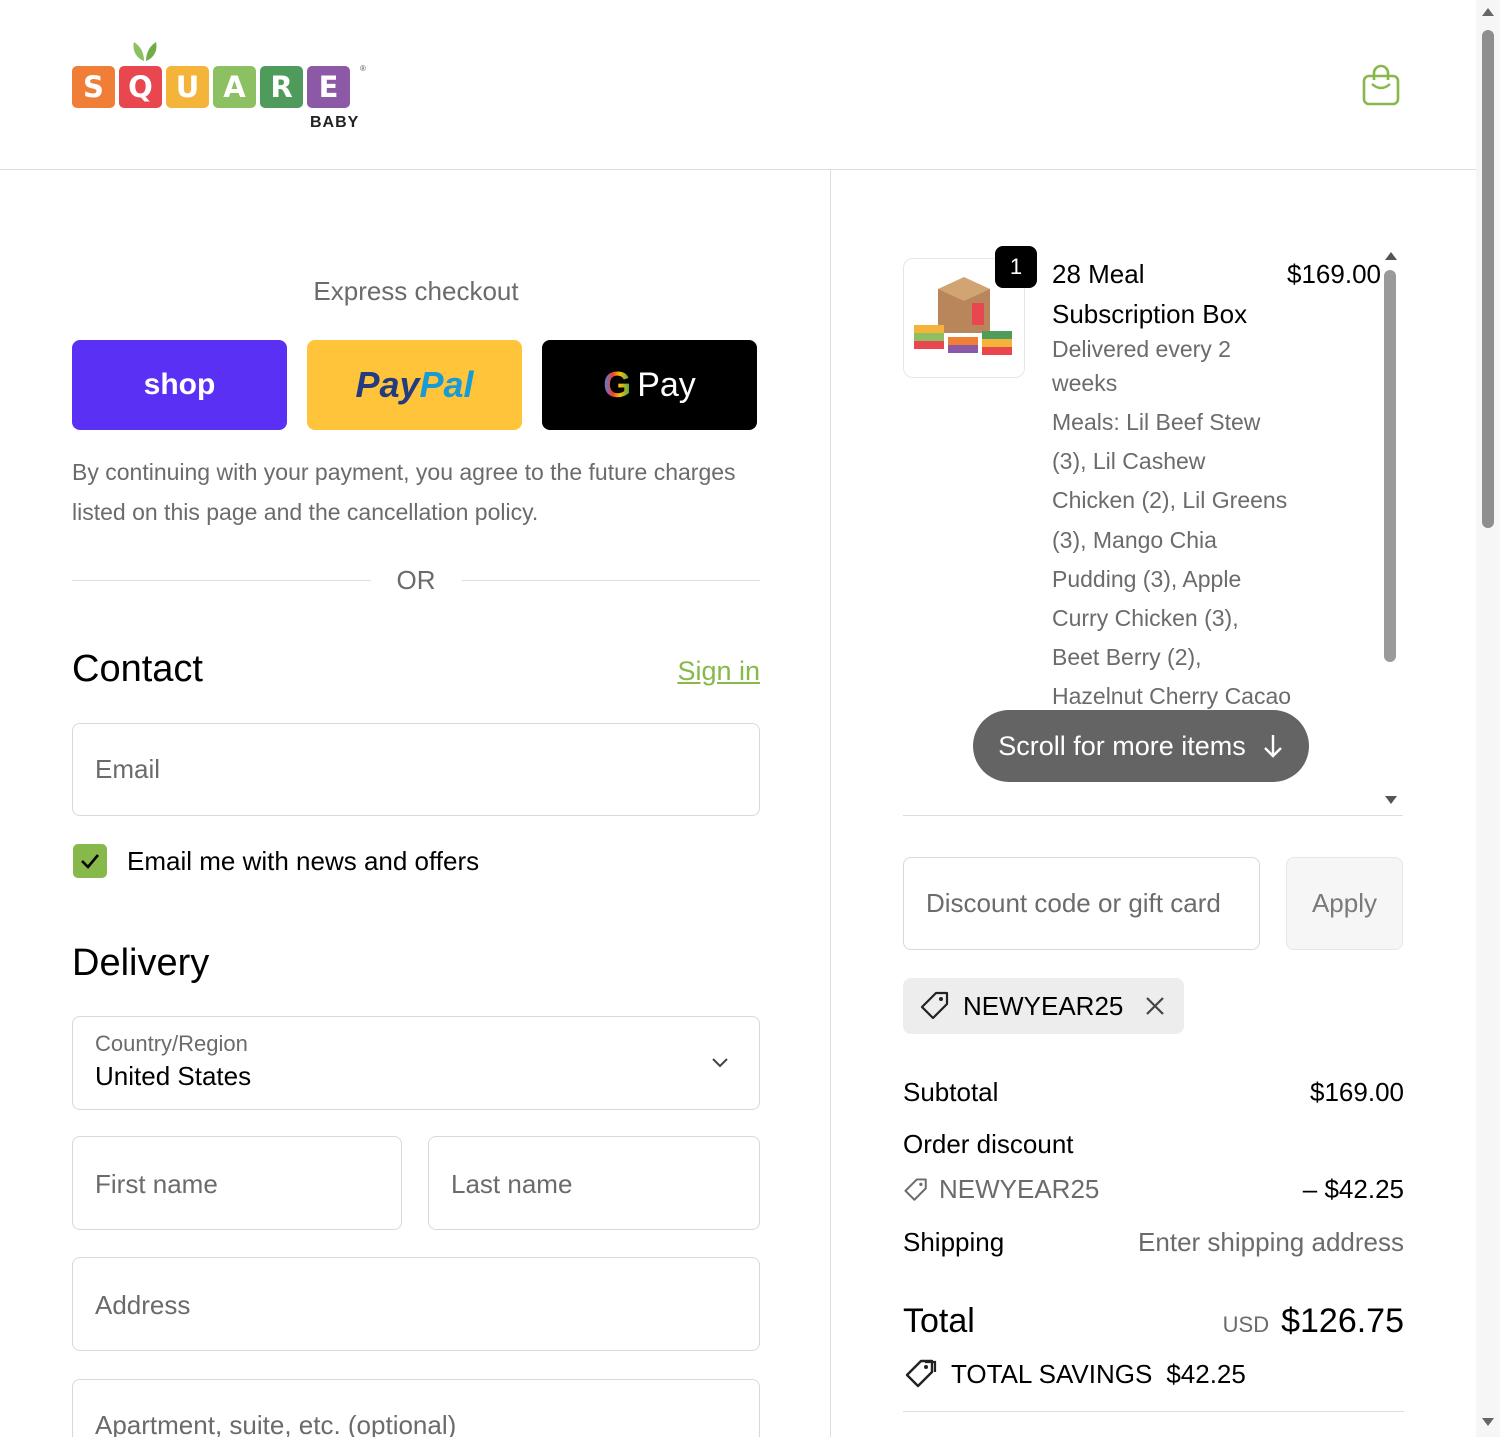 The width and height of the screenshot is (1500, 1437). What do you see at coordinates (988, 1144) in the screenshot?
I see `order-discount-label: Order discount` at bounding box center [988, 1144].